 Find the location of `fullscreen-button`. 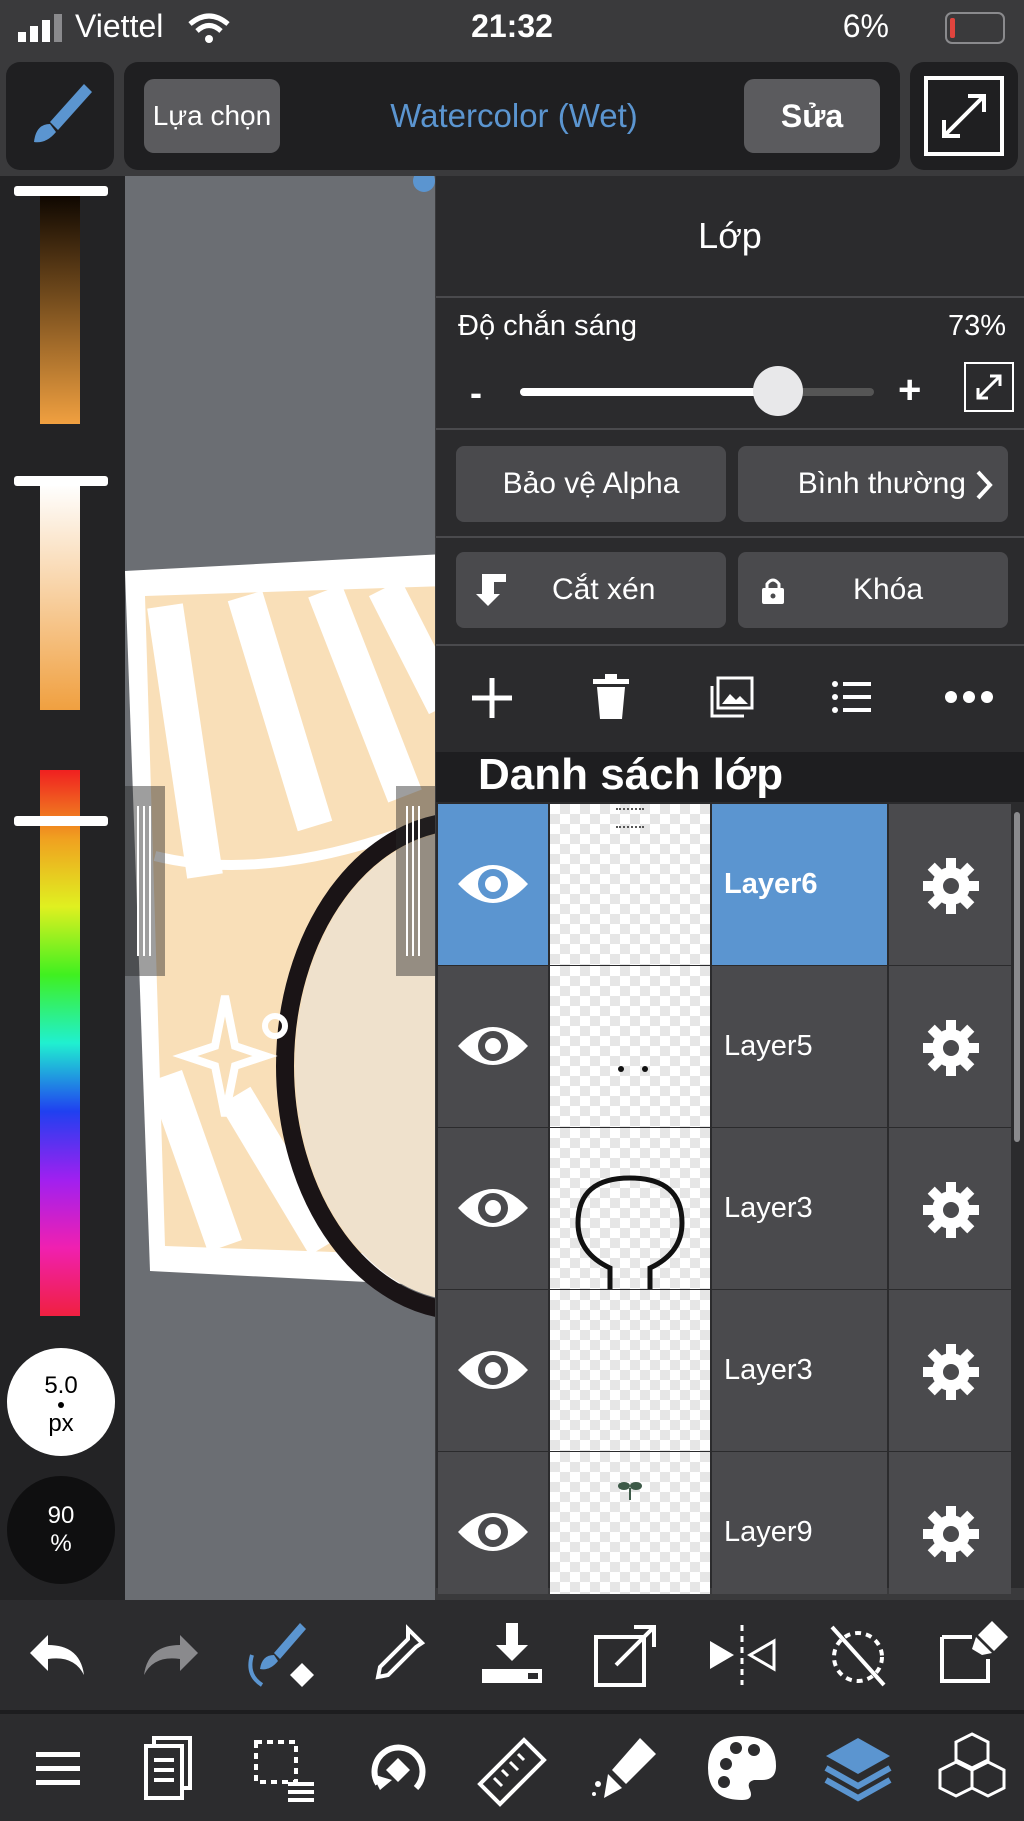

fullscreen-button is located at coordinates (964, 116).